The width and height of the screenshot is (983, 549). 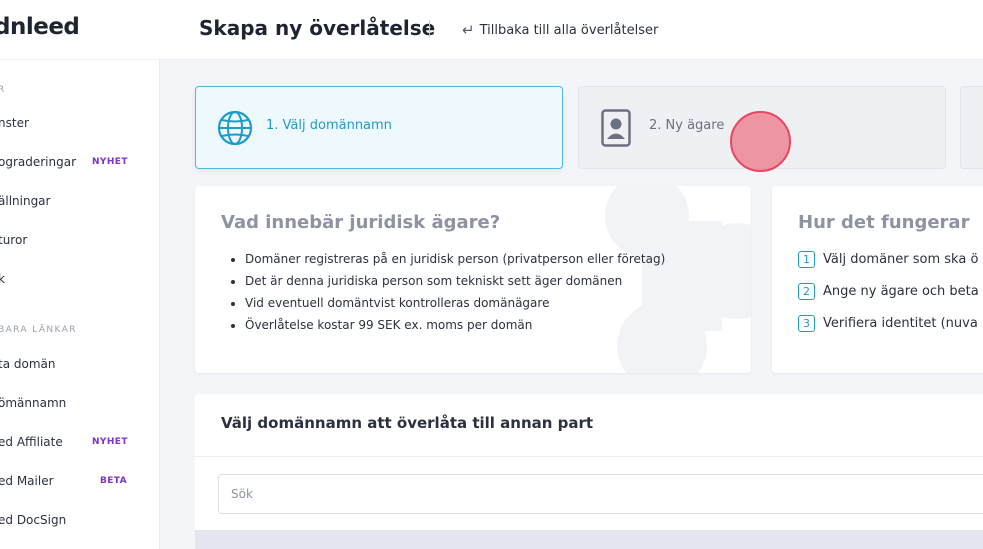 What do you see at coordinates (33, 403) in the screenshot?
I see `sidebar-item: ömännamn` at bounding box center [33, 403].